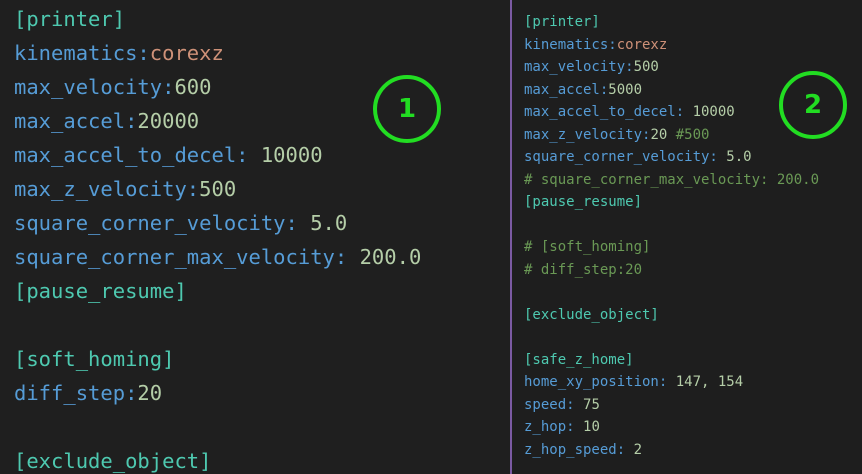 This screenshot has width=862, height=474. What do you see at coordinates (187, 257) in the screenshot?
I see `code-token-key: square_corner_max_velocity:` at bounding box center [187, 257].